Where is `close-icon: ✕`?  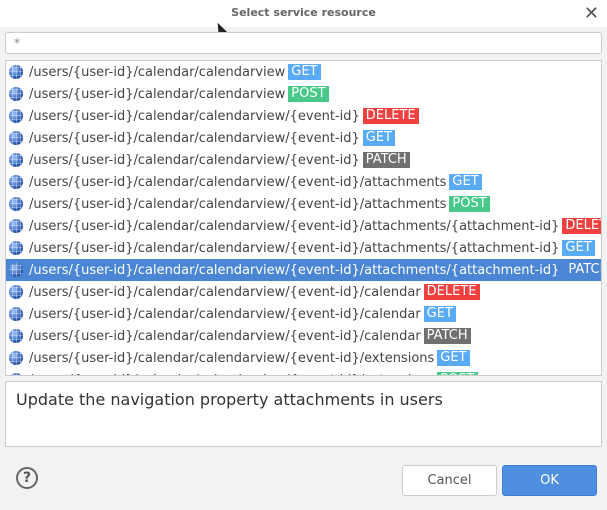
close-icon: ✕ is located at coordinates (591, 13).